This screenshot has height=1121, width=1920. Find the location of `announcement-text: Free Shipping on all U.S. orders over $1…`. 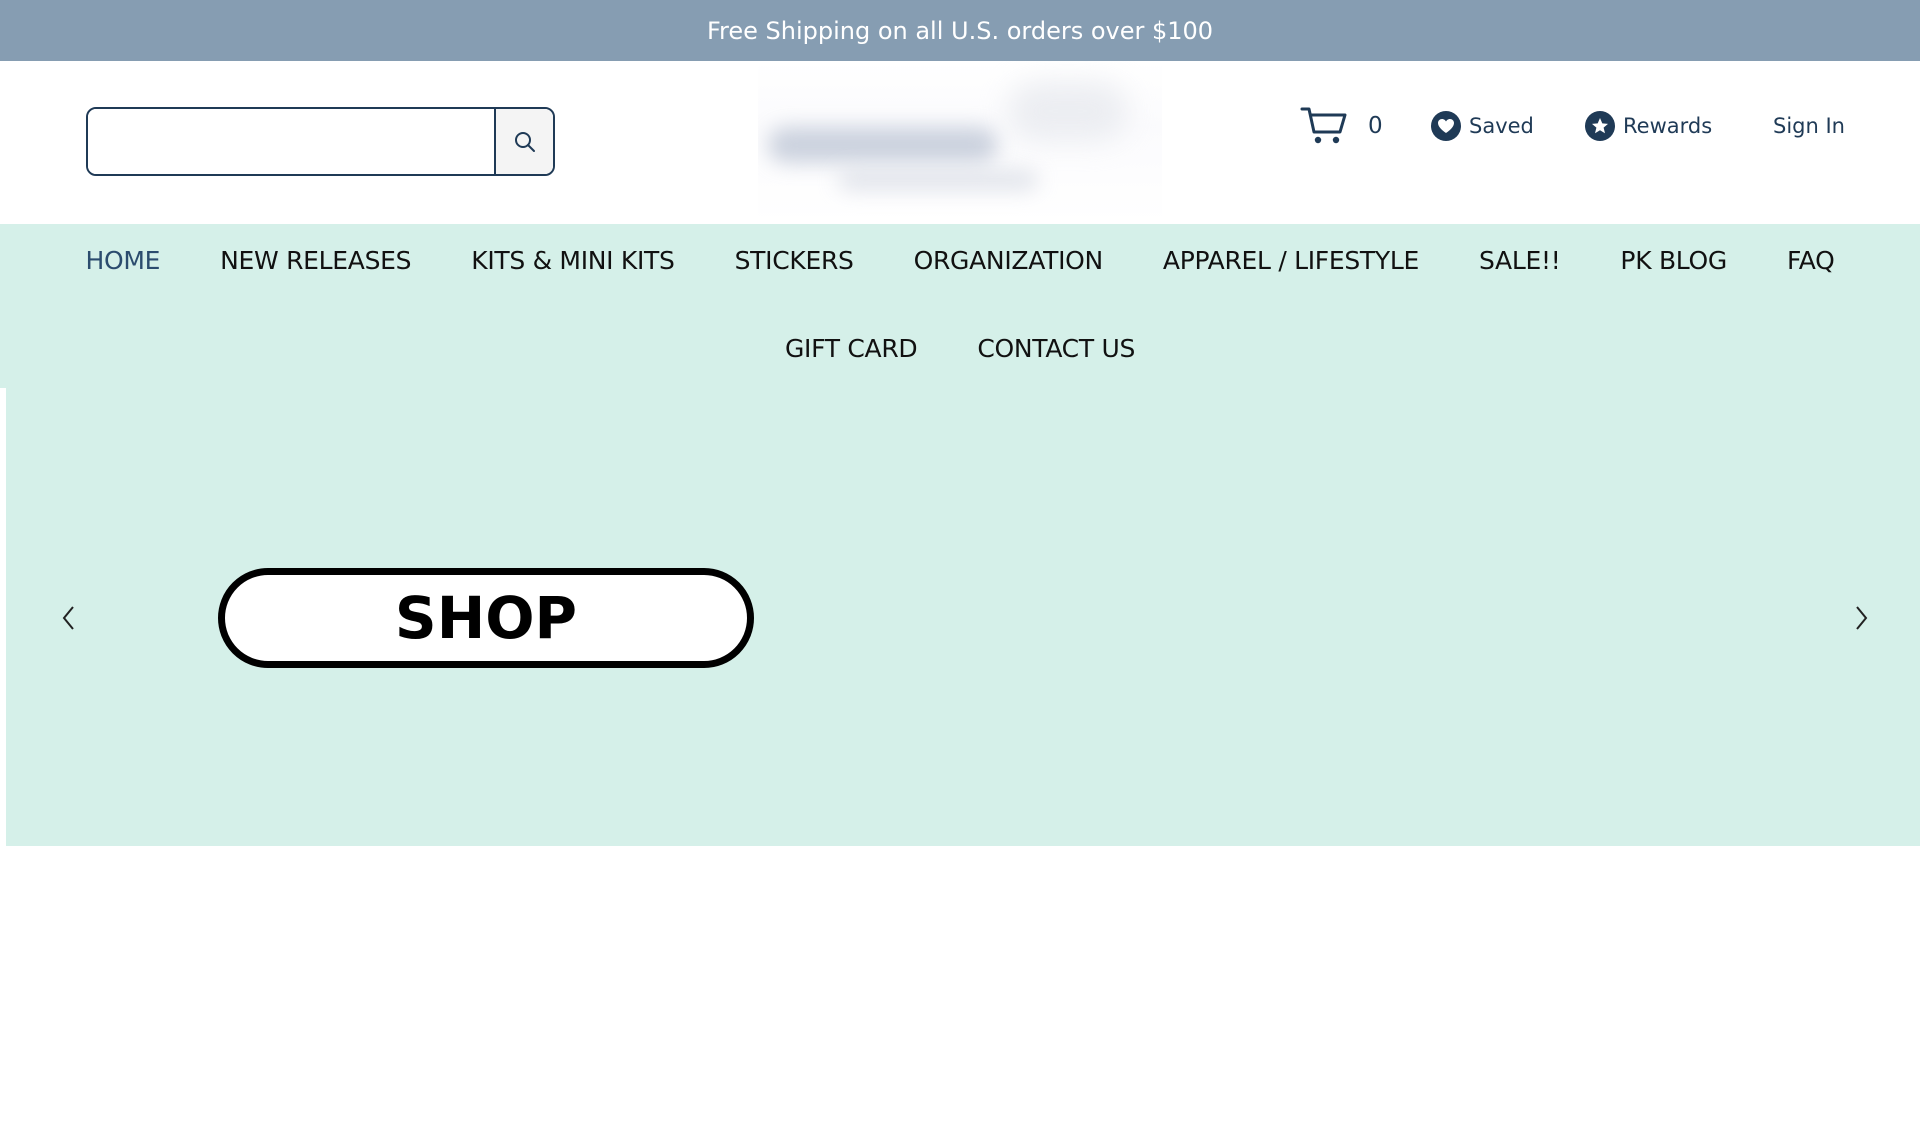

announcement-text: Free Shipping on all U.S. orders over $1… is located at coordinates (960, 30).